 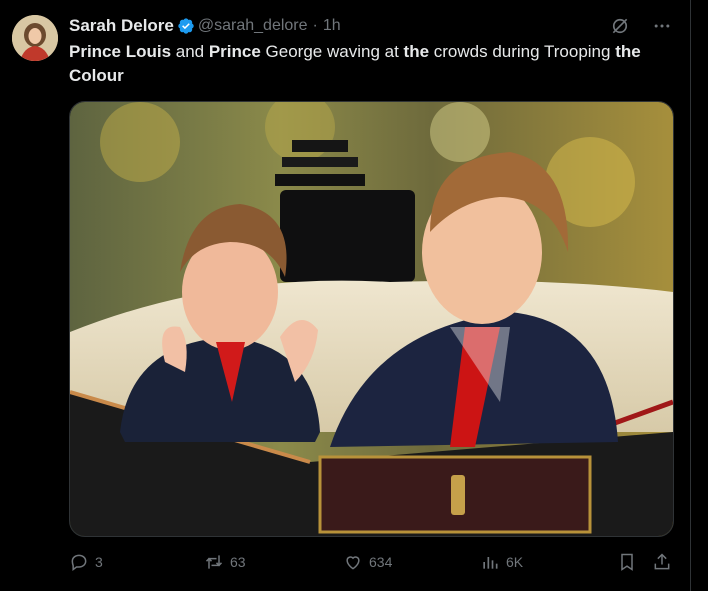 I want to click on tweet-text-bold-segment: Prince Louis, so click(x=120, y=51).